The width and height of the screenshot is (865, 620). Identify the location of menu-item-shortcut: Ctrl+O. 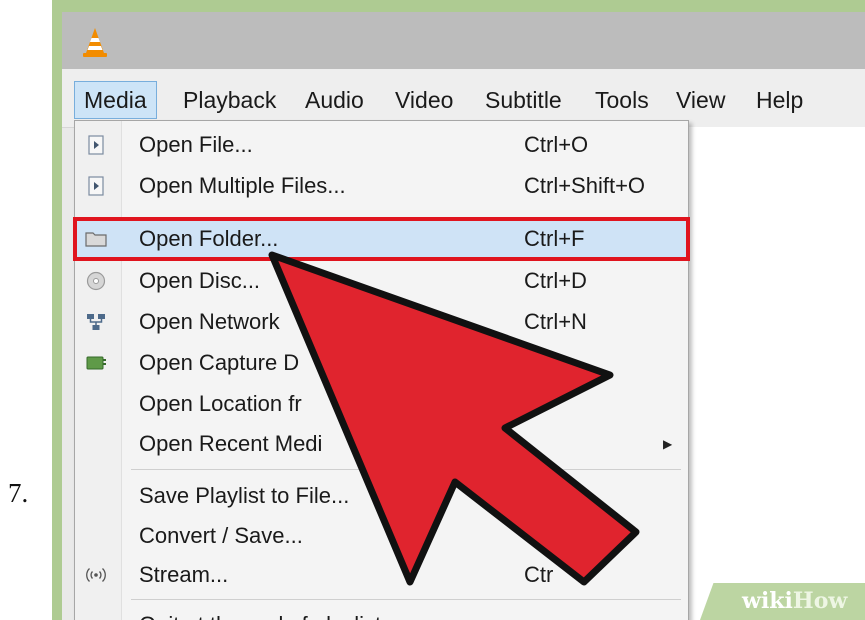
(556, 144).